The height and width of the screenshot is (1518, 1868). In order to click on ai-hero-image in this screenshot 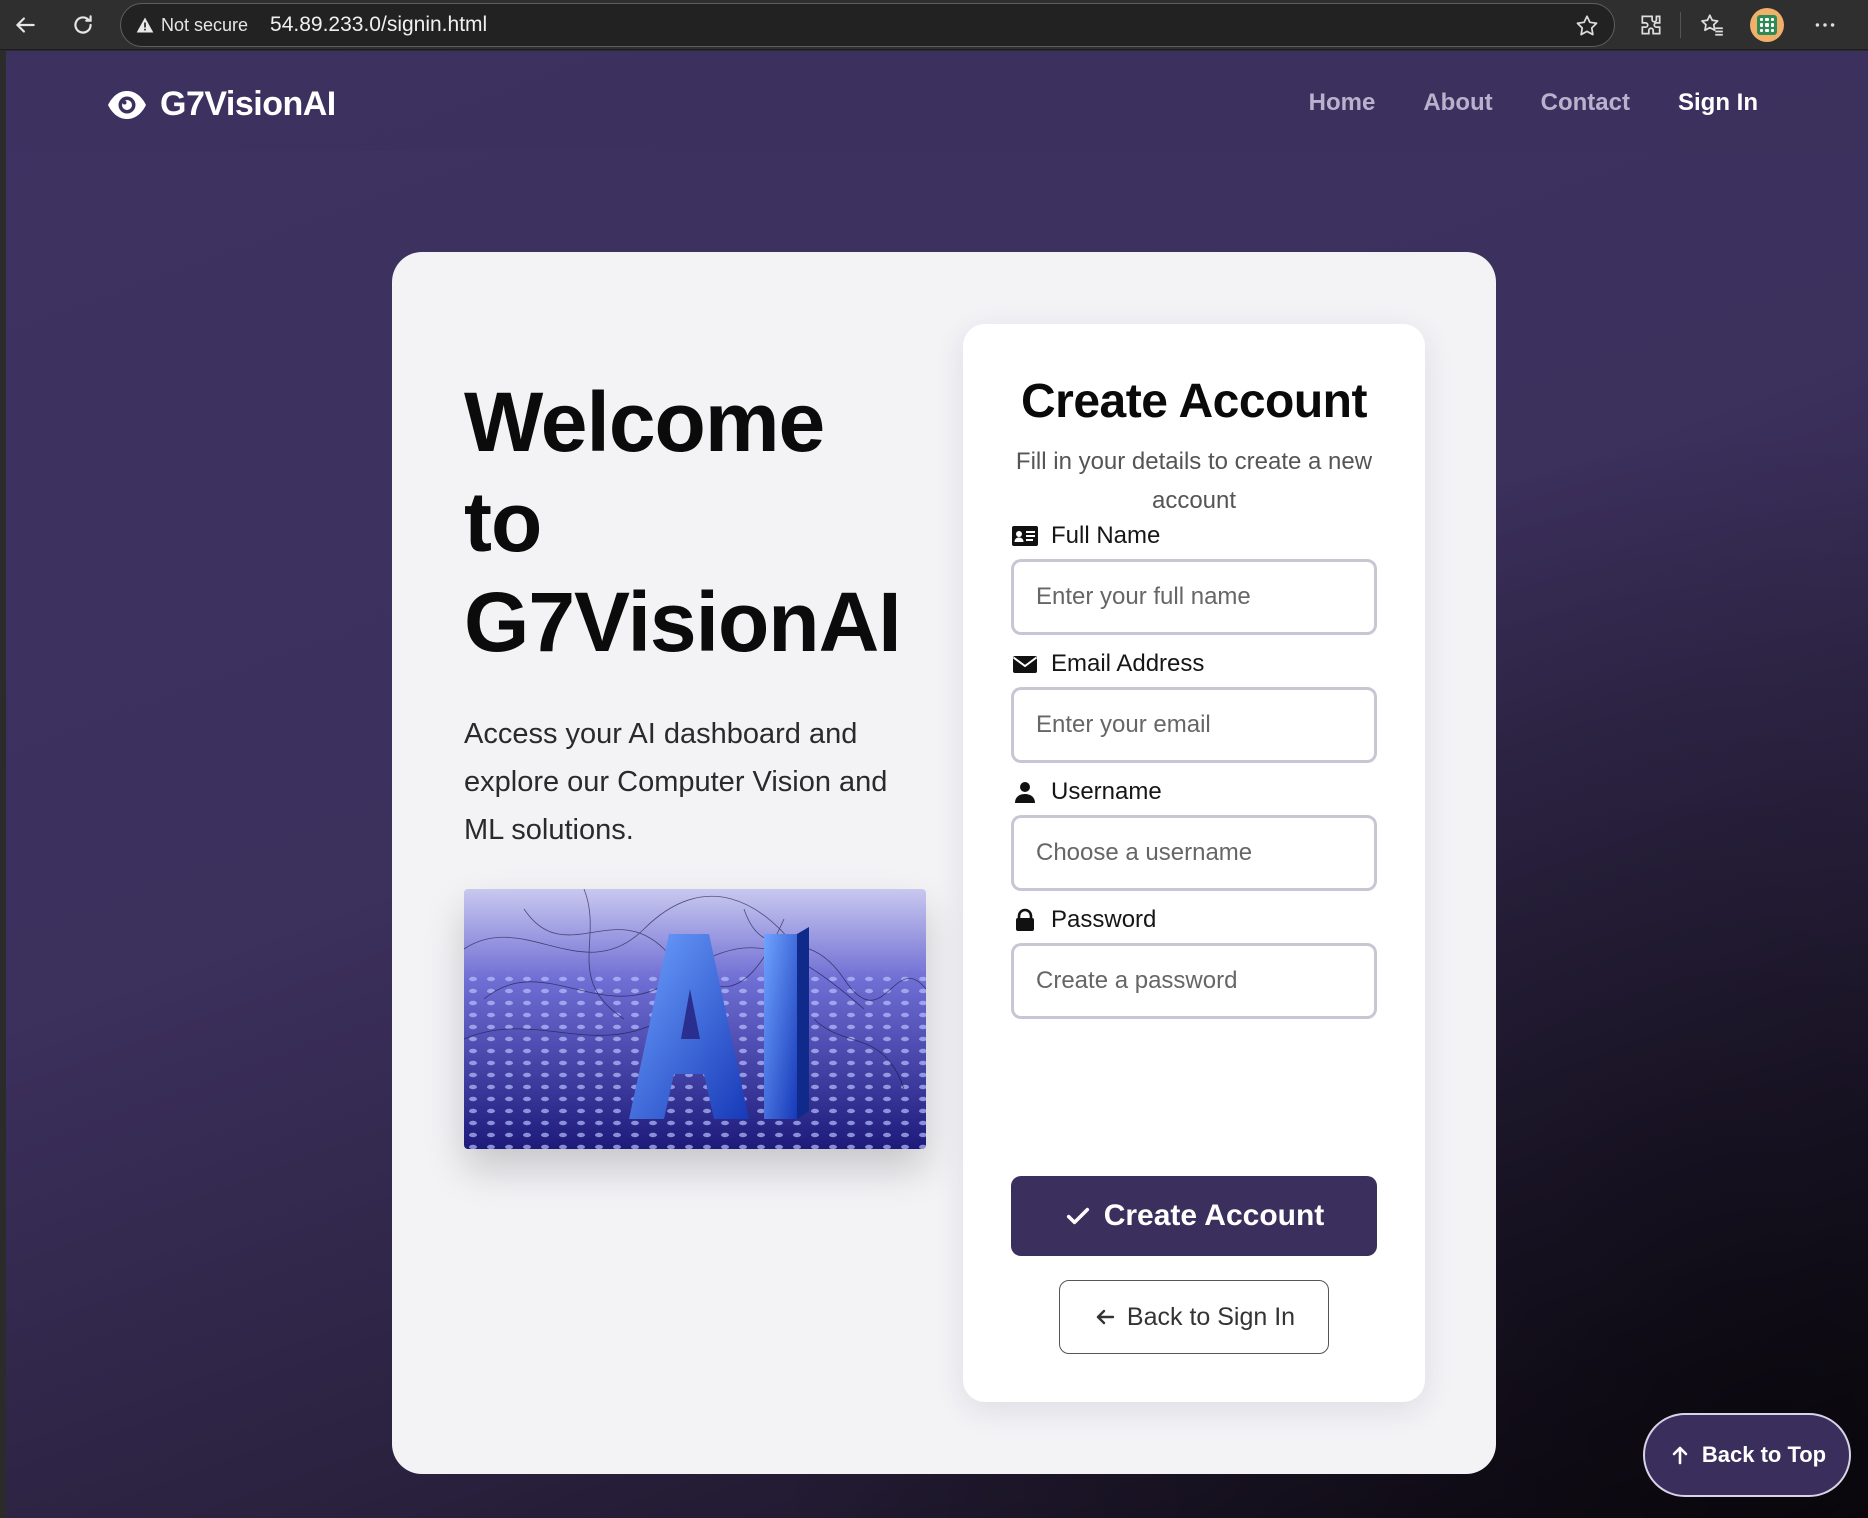, I will do `click(695, 1019)`.